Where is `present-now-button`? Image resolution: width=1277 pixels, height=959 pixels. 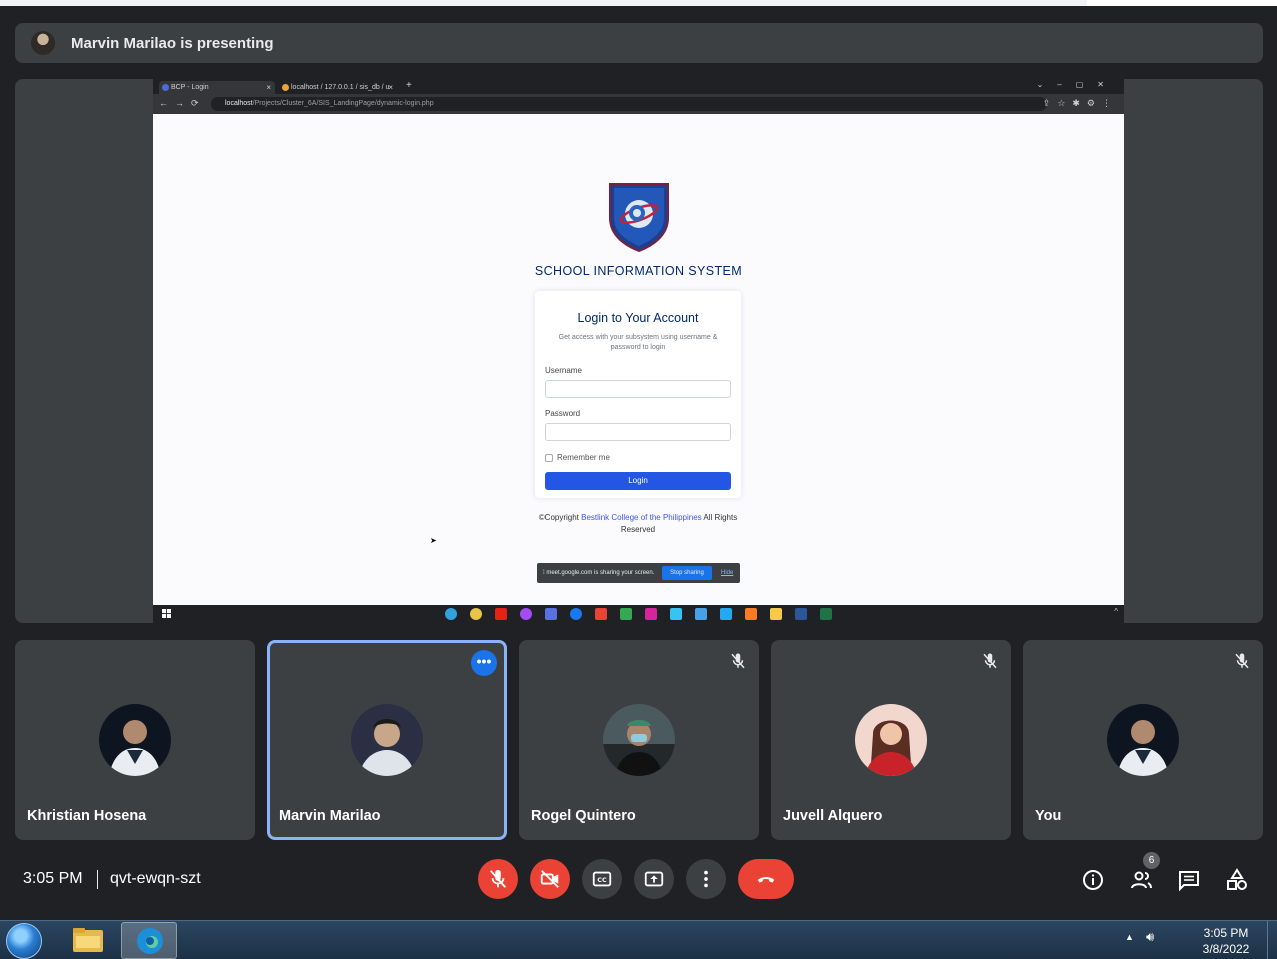 present-now-button is located at coordinates (654, 879).